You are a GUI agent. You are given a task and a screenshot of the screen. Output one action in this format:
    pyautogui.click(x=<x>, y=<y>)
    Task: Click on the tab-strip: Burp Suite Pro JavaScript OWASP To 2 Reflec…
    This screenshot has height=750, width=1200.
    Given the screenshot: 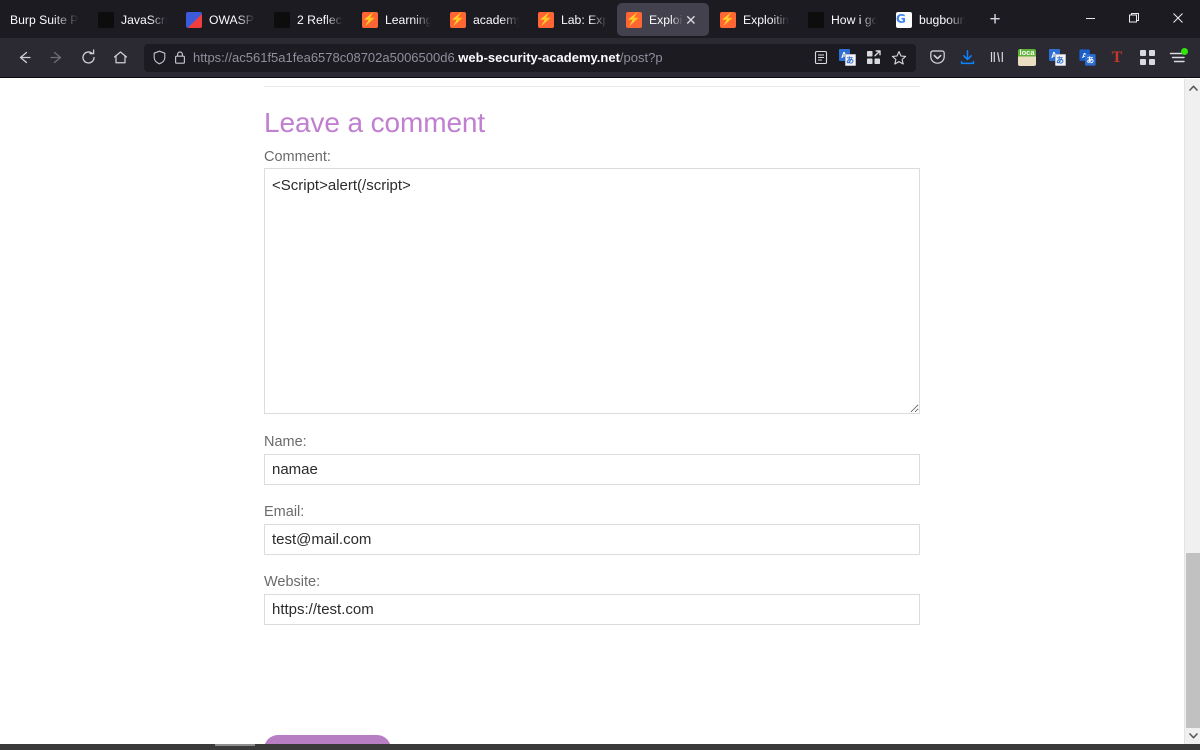 What is the action you would take?
    pyautogui.click(x=600, y=19)
    